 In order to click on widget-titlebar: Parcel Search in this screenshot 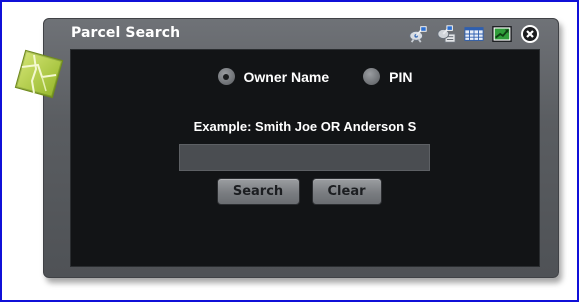, I will do `click(301, 34)`.